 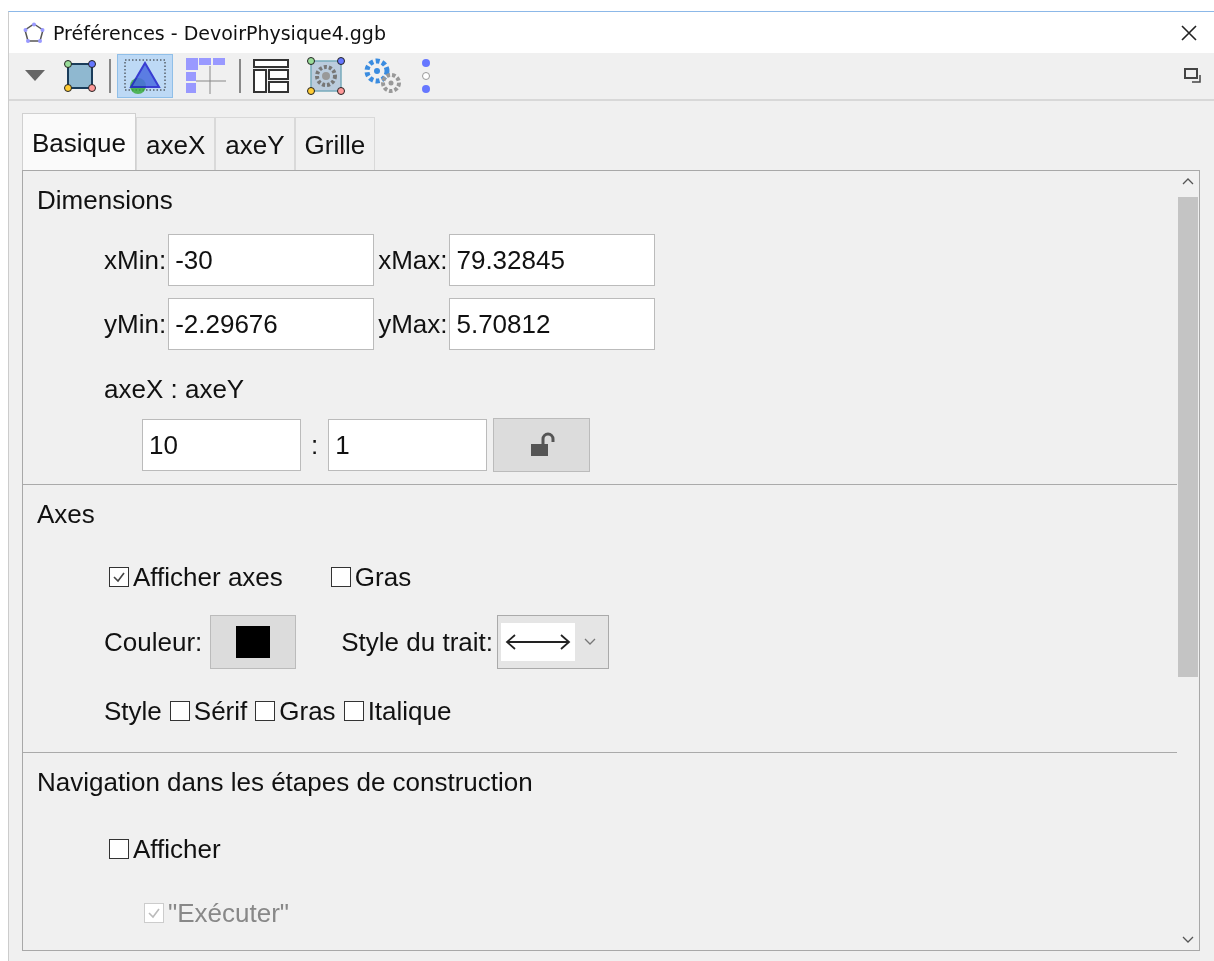 I want to click on field-label: xMax:, so click(x=413, y=260).